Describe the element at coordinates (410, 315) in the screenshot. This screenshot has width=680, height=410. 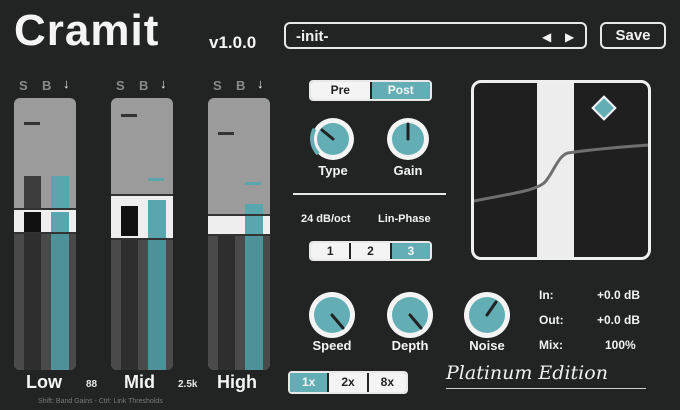
I see `depth-knob` at that location.